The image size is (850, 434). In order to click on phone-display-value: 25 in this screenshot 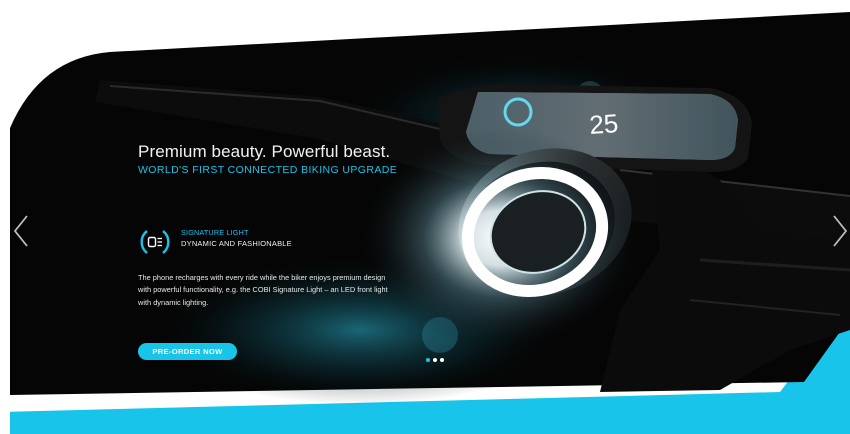, I will do `click(603, 124)`.